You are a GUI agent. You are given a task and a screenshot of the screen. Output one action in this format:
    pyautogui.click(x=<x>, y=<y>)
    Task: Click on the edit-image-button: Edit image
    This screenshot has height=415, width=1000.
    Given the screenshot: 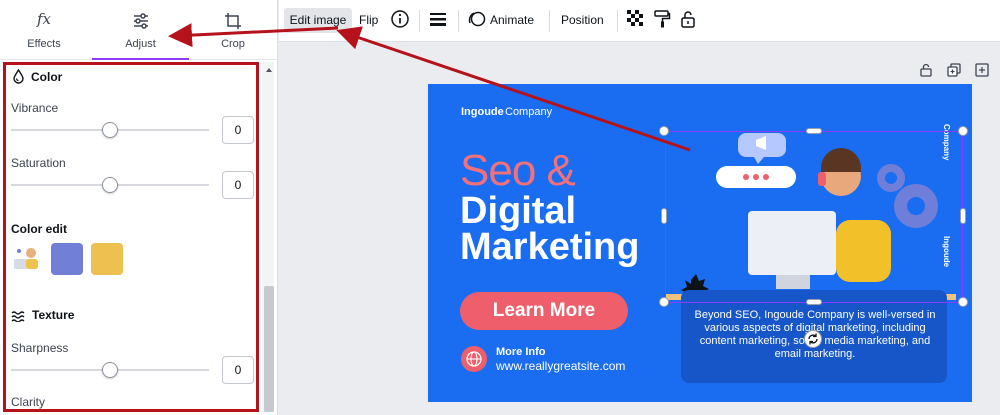 What is the action you would take?
    pyautogui.click(x=318, y=20)
    